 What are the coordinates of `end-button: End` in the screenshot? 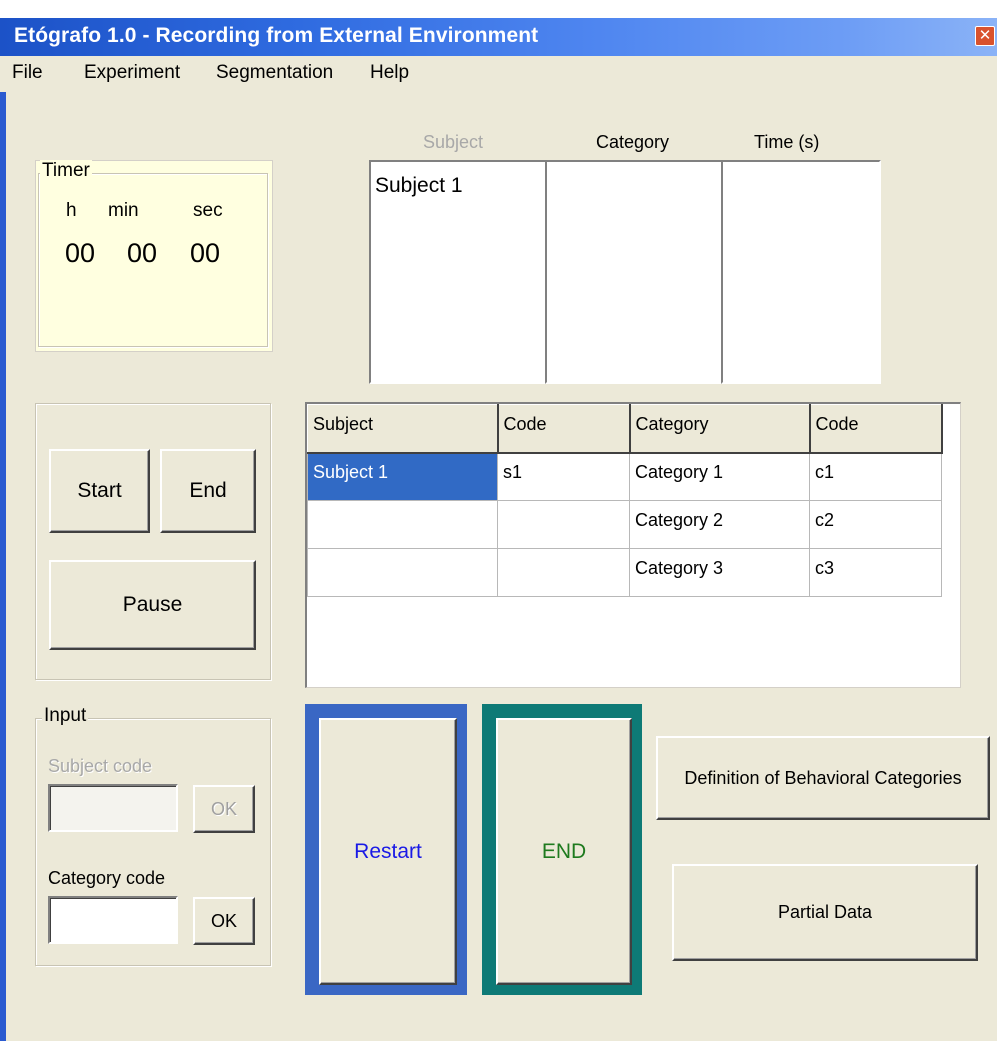 It's located at (208, 491).